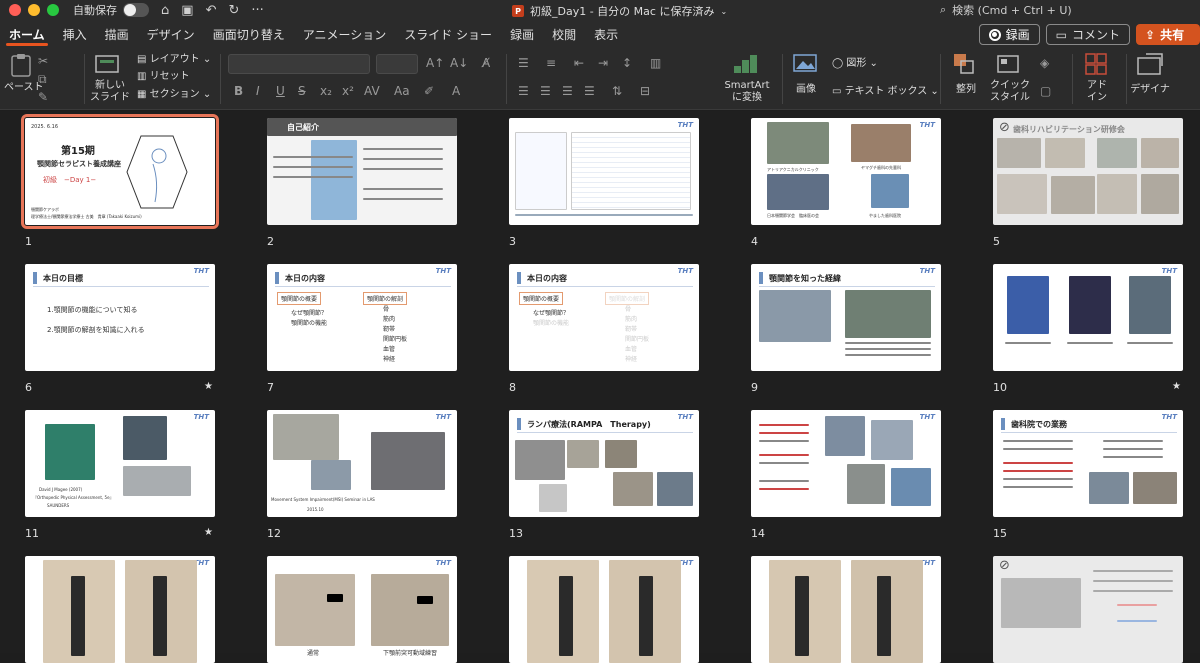  I want to click on designer-button, so click(1150, 65).